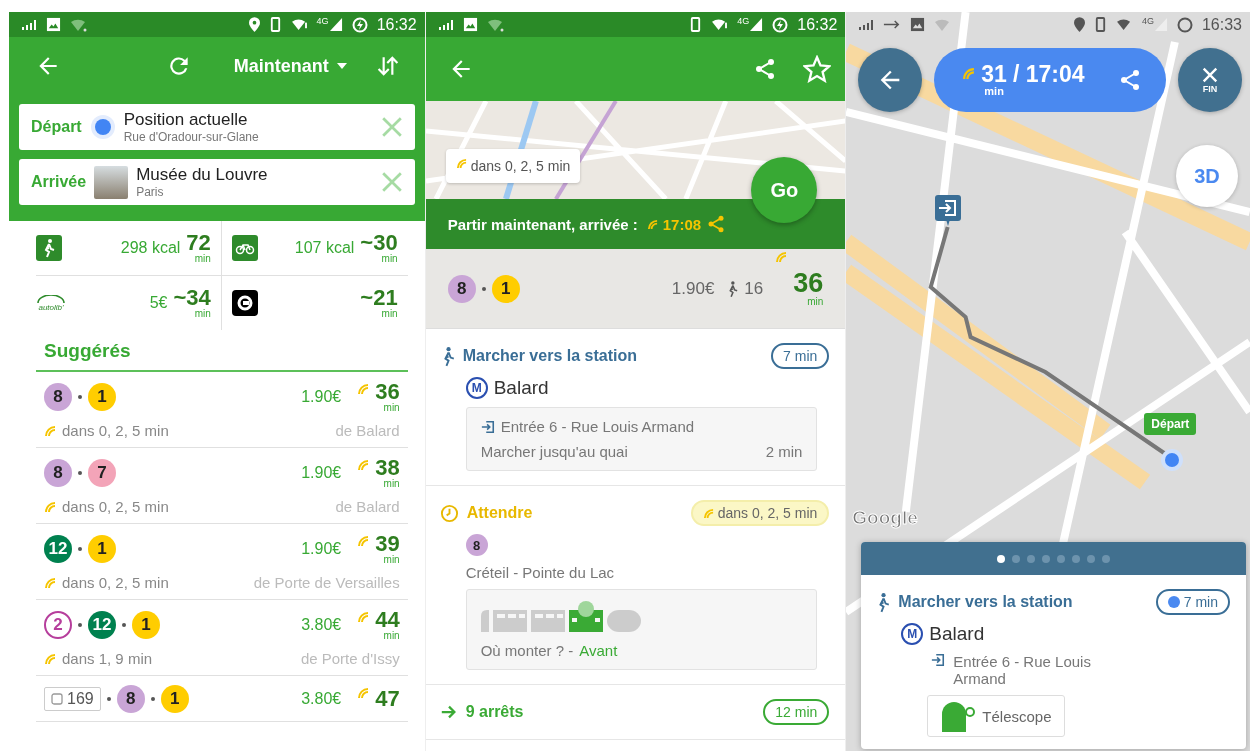 The height and width of the screenshot is (751, 1250). I want to click on route-option: 169 8 1 3.80€ 47, so click(222, 699).